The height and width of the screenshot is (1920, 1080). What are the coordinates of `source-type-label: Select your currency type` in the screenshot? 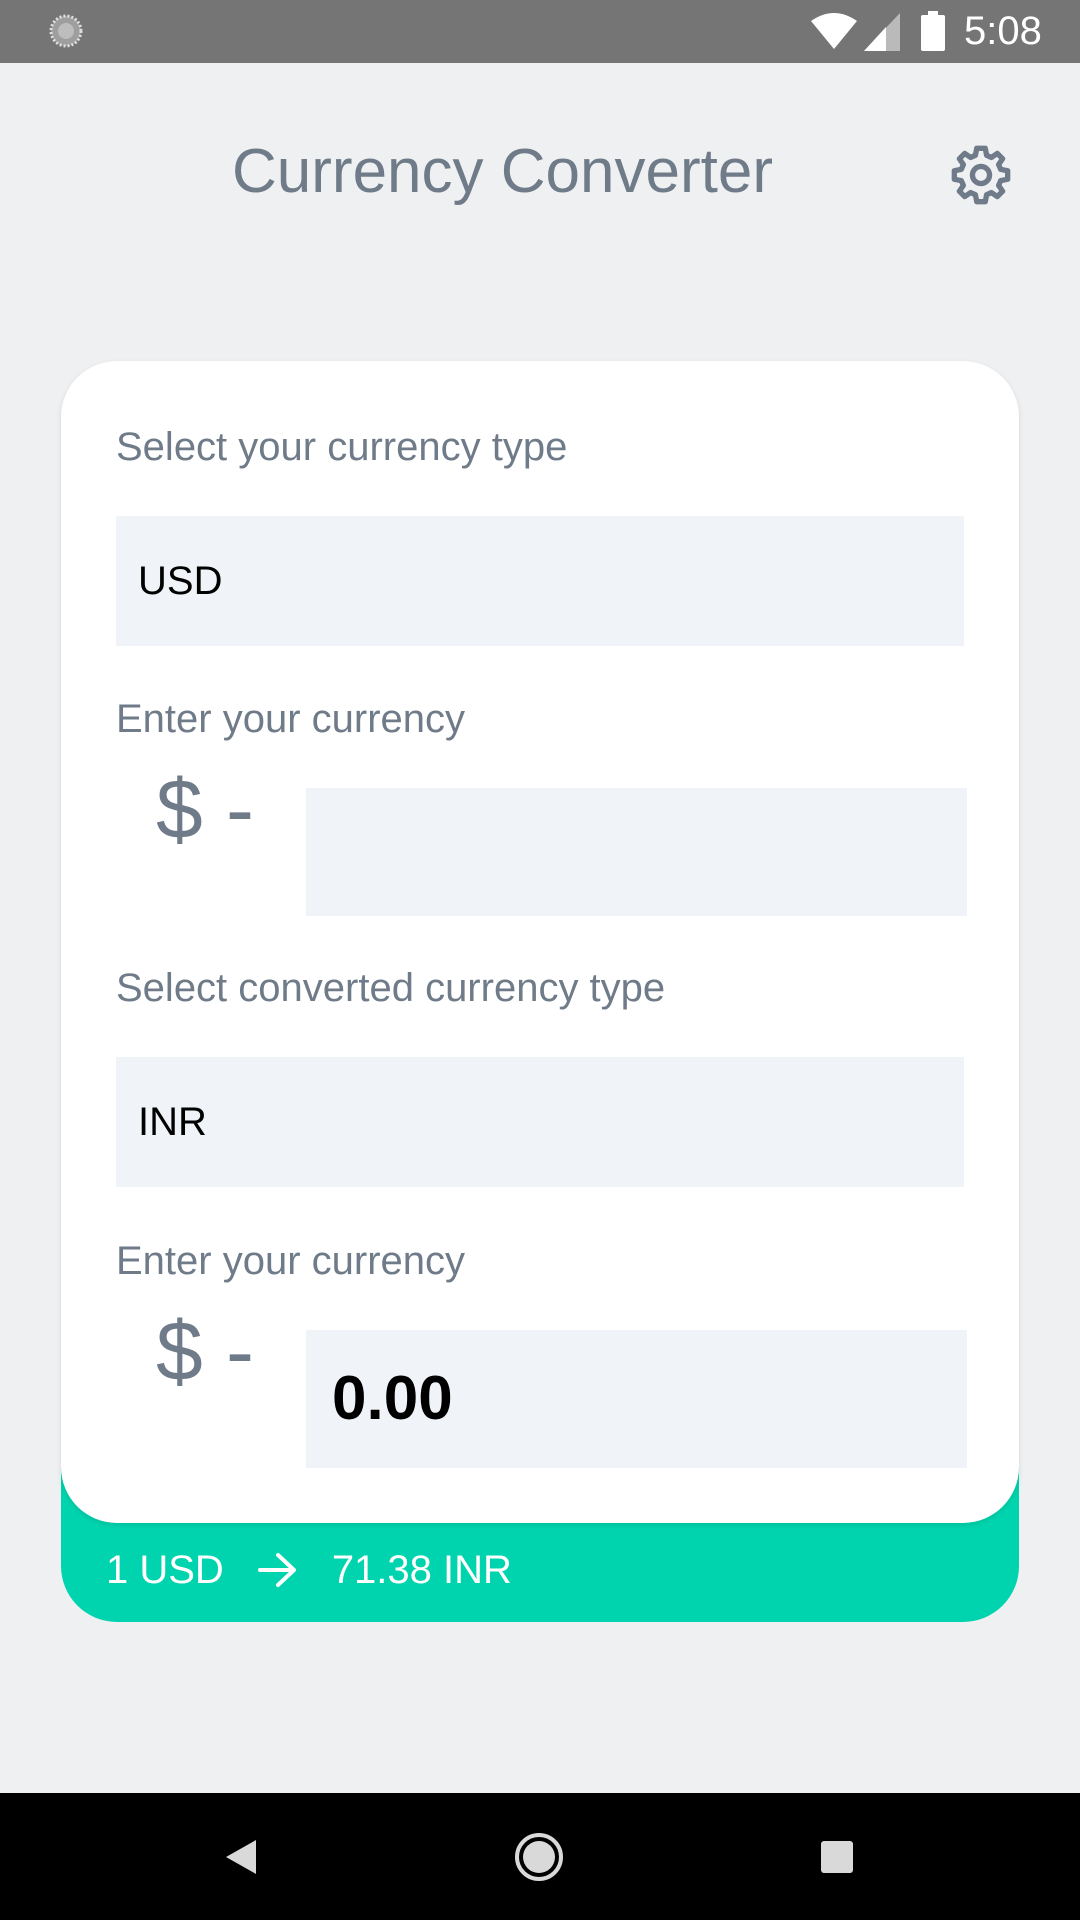 It's located at (342, 447).